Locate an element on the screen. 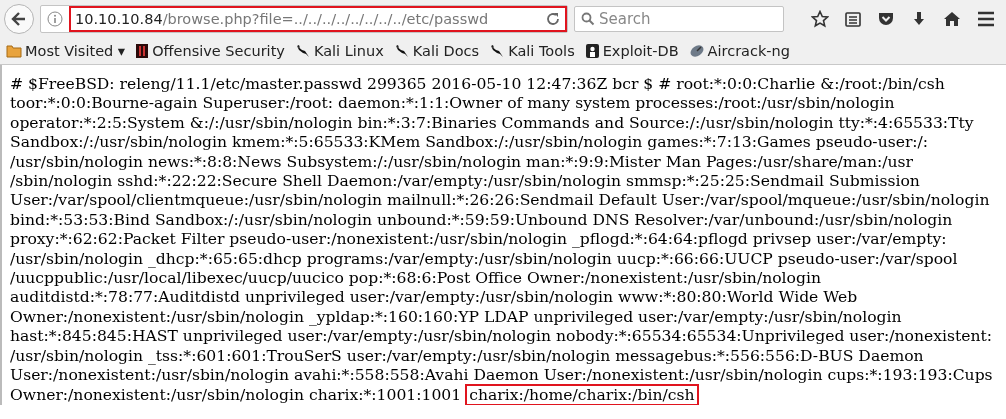  text-line: /uucppublic:/usr/local/libexec/uucp/uucico pop:*:68:6:Post Office Owner:/nonexistent:/usr/sbin/nologin is located at coordinates (416, 279).